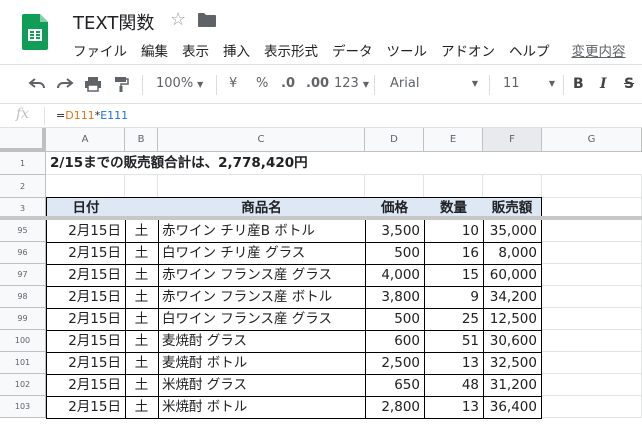 Image resolution: width=642 pixels, height=428 pixels. I want to click on row-header: 95, so click(23, 231).